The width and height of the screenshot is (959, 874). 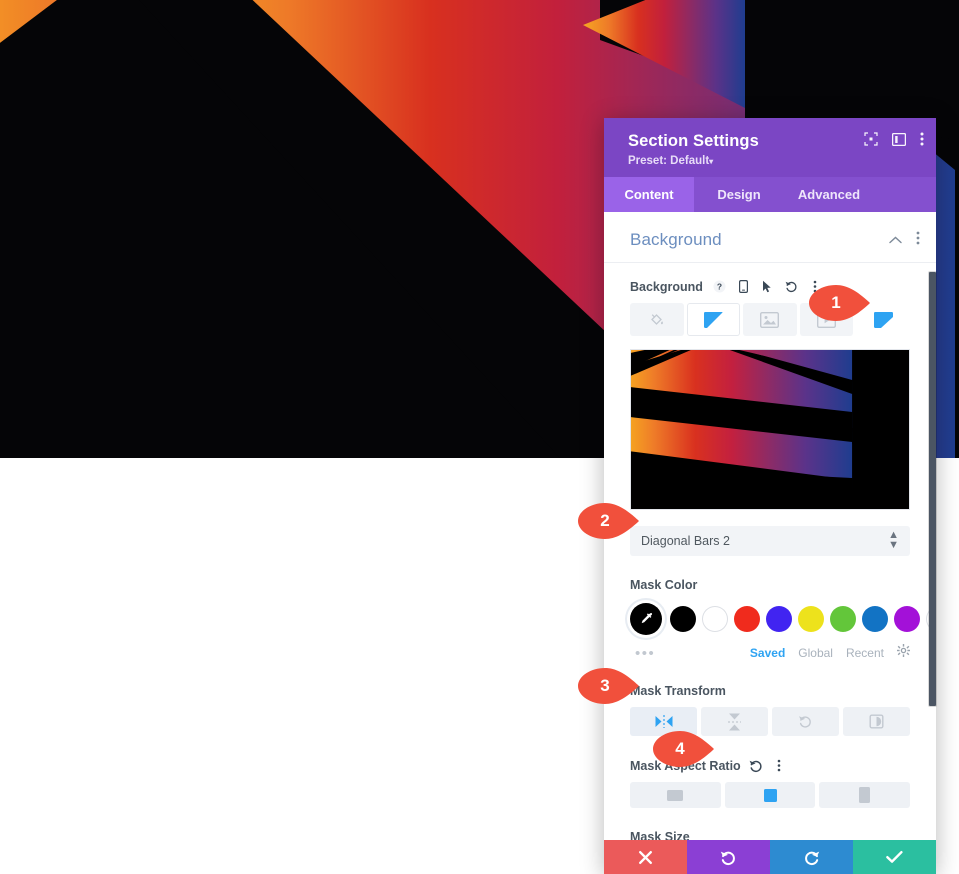 I want to click on callout-1: 1, so click(x=840, y=303).